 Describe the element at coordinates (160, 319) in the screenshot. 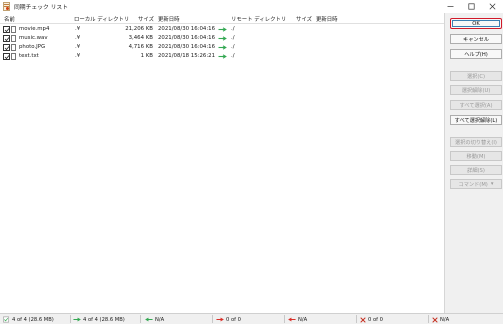

I see `status-download-text: N/A` at that location.